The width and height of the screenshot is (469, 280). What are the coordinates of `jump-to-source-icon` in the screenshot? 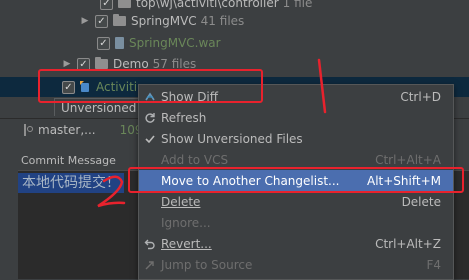 It's located at (150, 265).